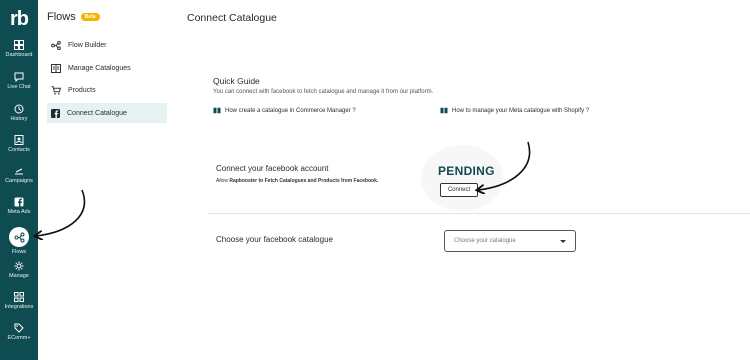 This screenshot has height=360, width=750. Describe the element at coordinates (19, 45) in the screenshot. I see `dashboard-icon` at that location.